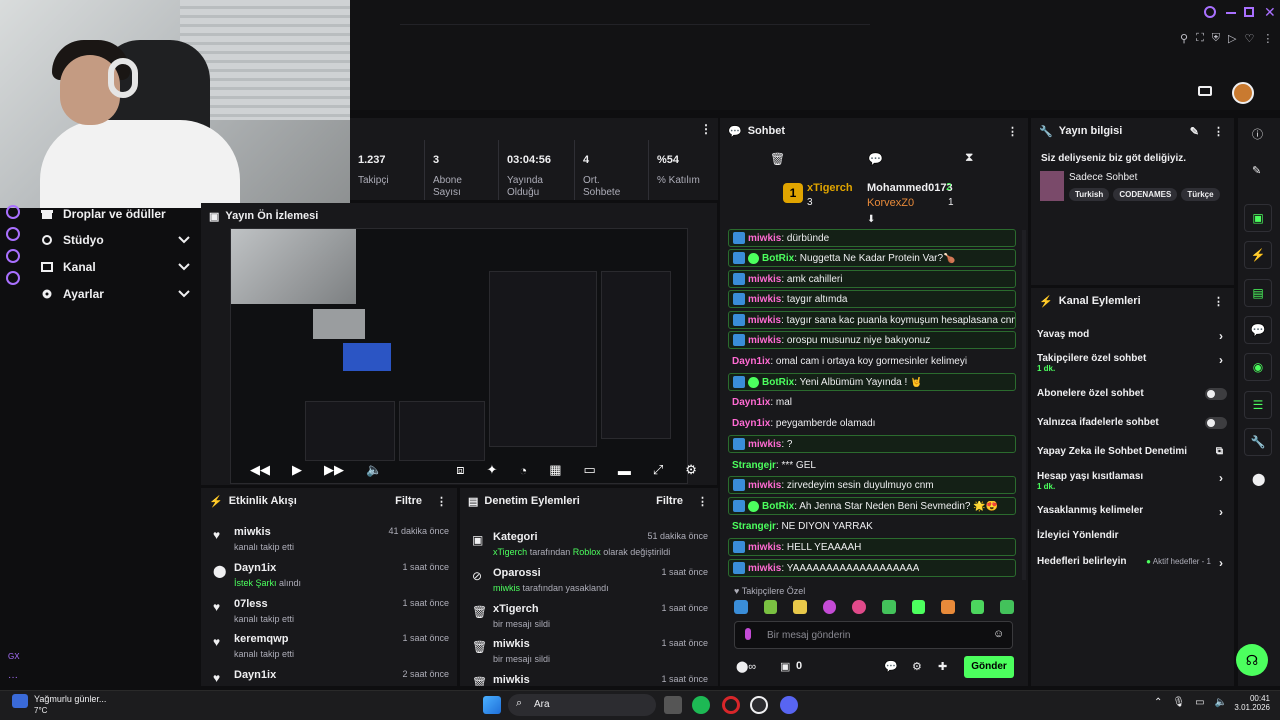 The image size is (1280, 720). I want to click on rr-document-icon: ▤, so click(1258, 293).